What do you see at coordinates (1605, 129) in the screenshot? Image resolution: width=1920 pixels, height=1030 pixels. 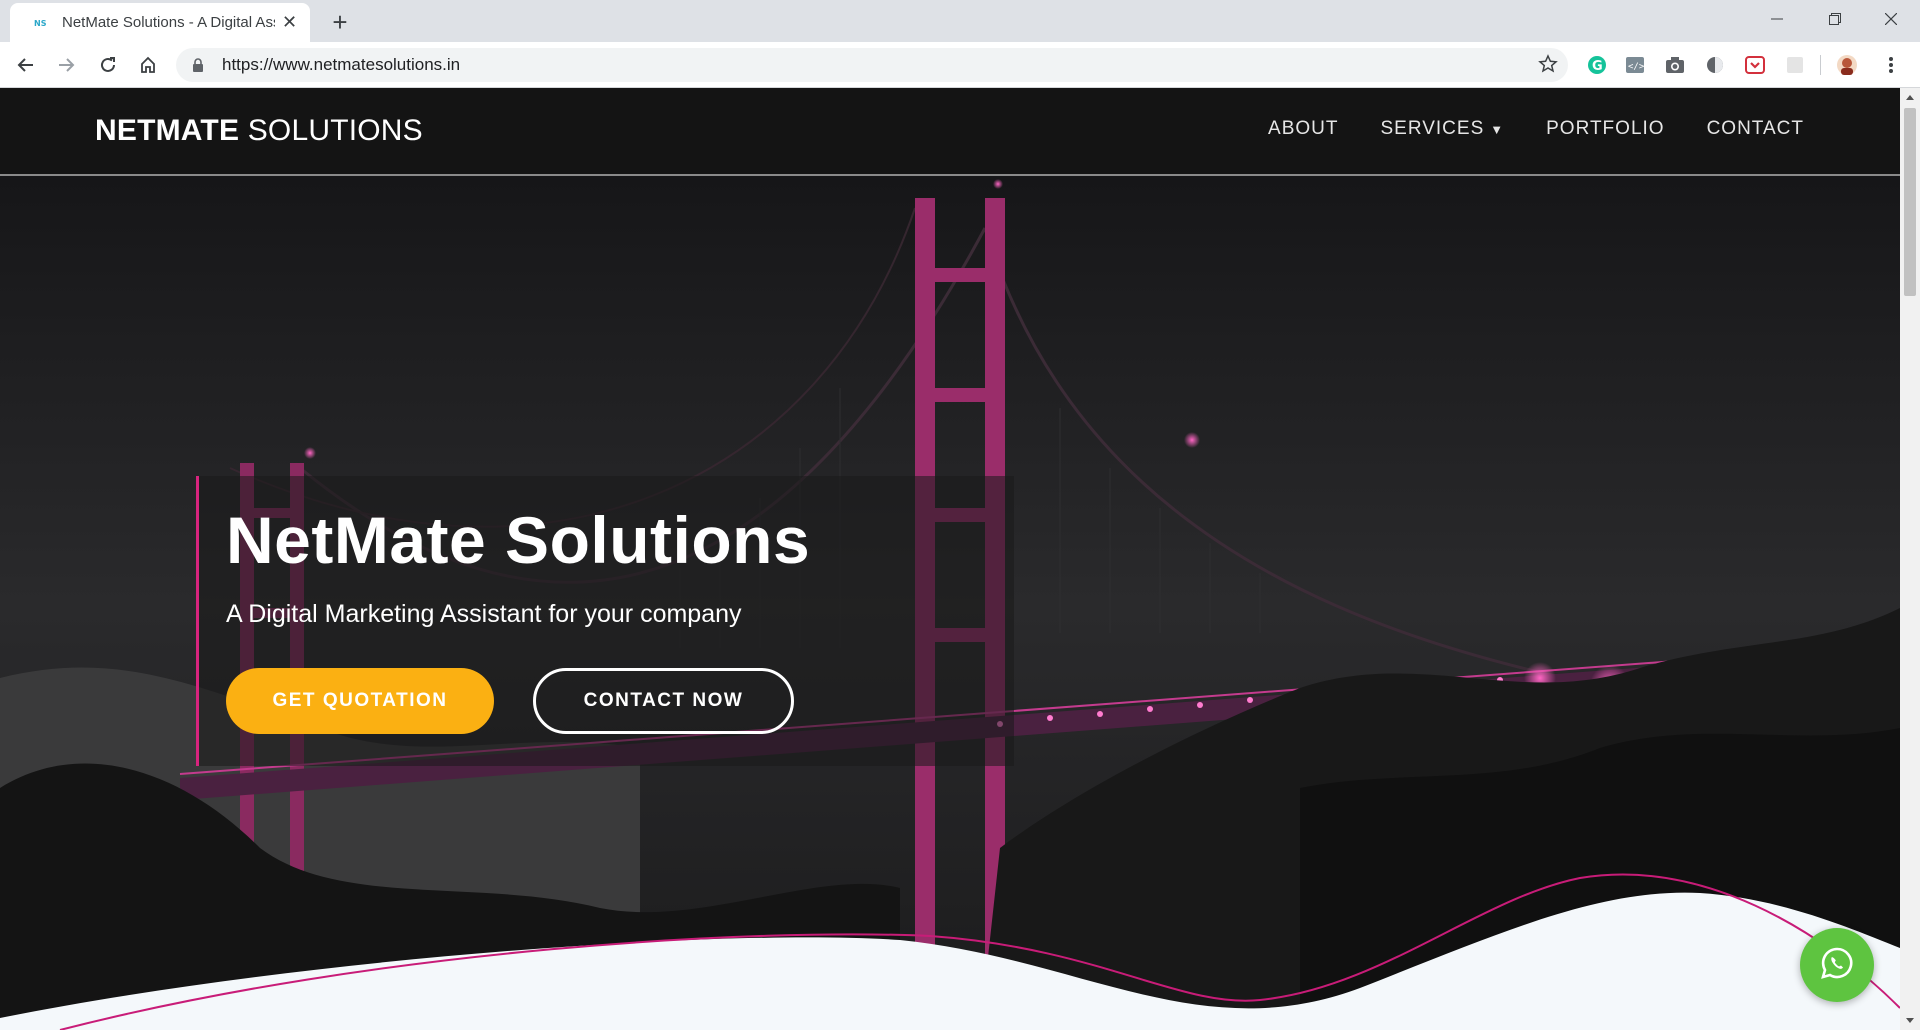 I see `nav-portfolio: PORTFOLIO` at bounding box center [1605, 129].